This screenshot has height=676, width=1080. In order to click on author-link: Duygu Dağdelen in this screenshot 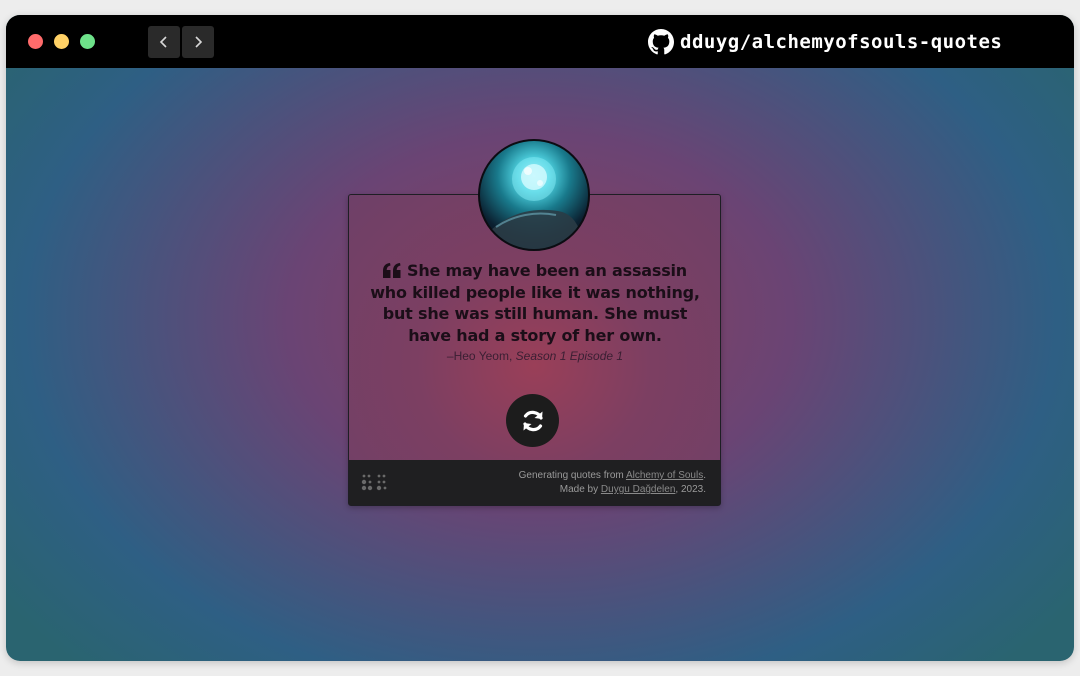, I will do `click(638, 489)`.